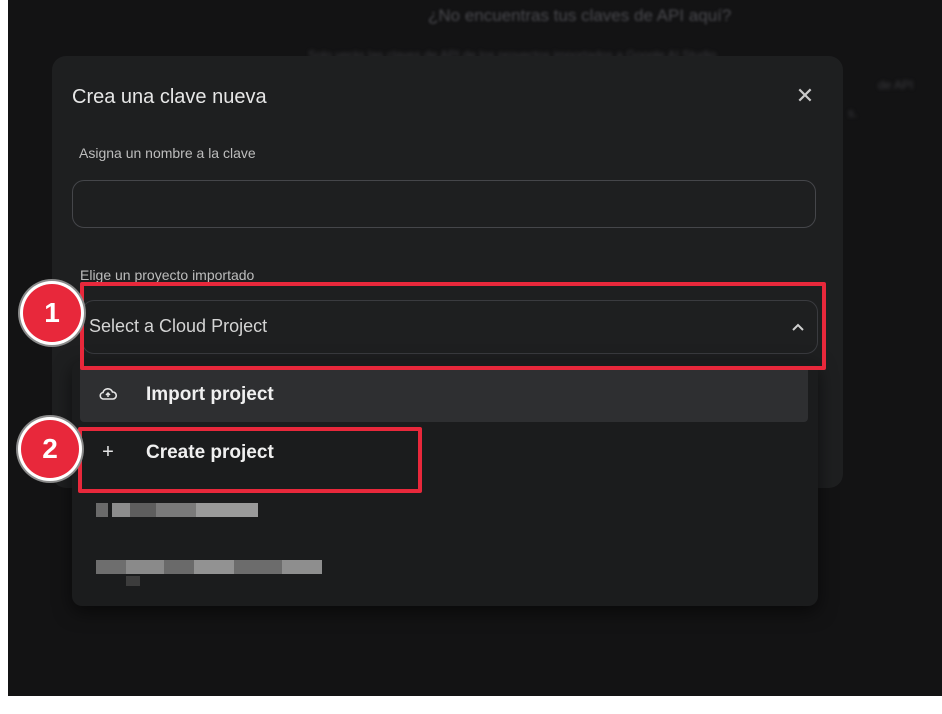 This screenshot has width=942, height=714. I want to click on project-select-value: Select a Cloud Project, so click(178, 326).